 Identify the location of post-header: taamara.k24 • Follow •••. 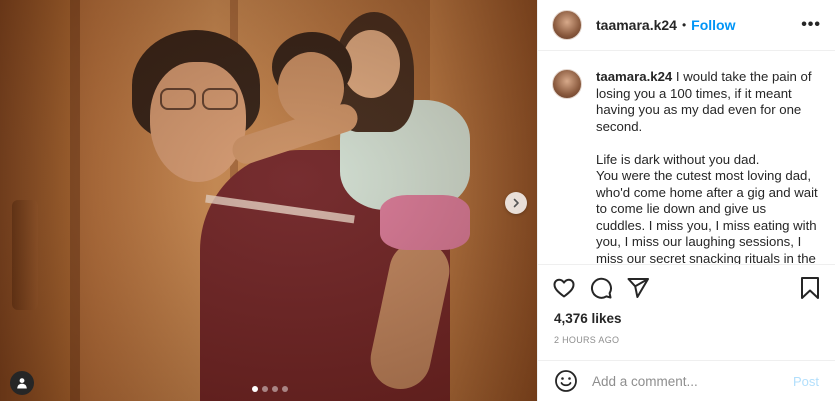
(686, 25).